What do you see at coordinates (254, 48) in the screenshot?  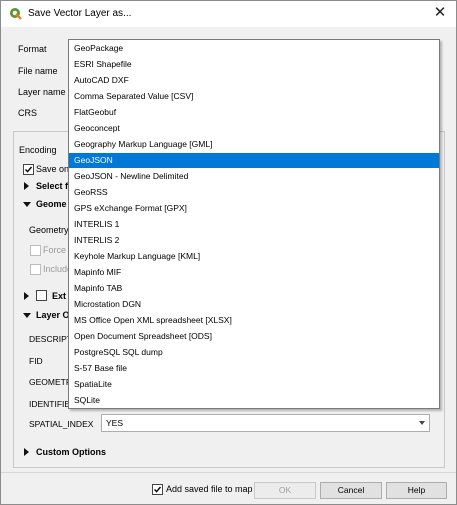 I see `format-option-geopackage: GeoPackage` at bounding box center [254, 48].